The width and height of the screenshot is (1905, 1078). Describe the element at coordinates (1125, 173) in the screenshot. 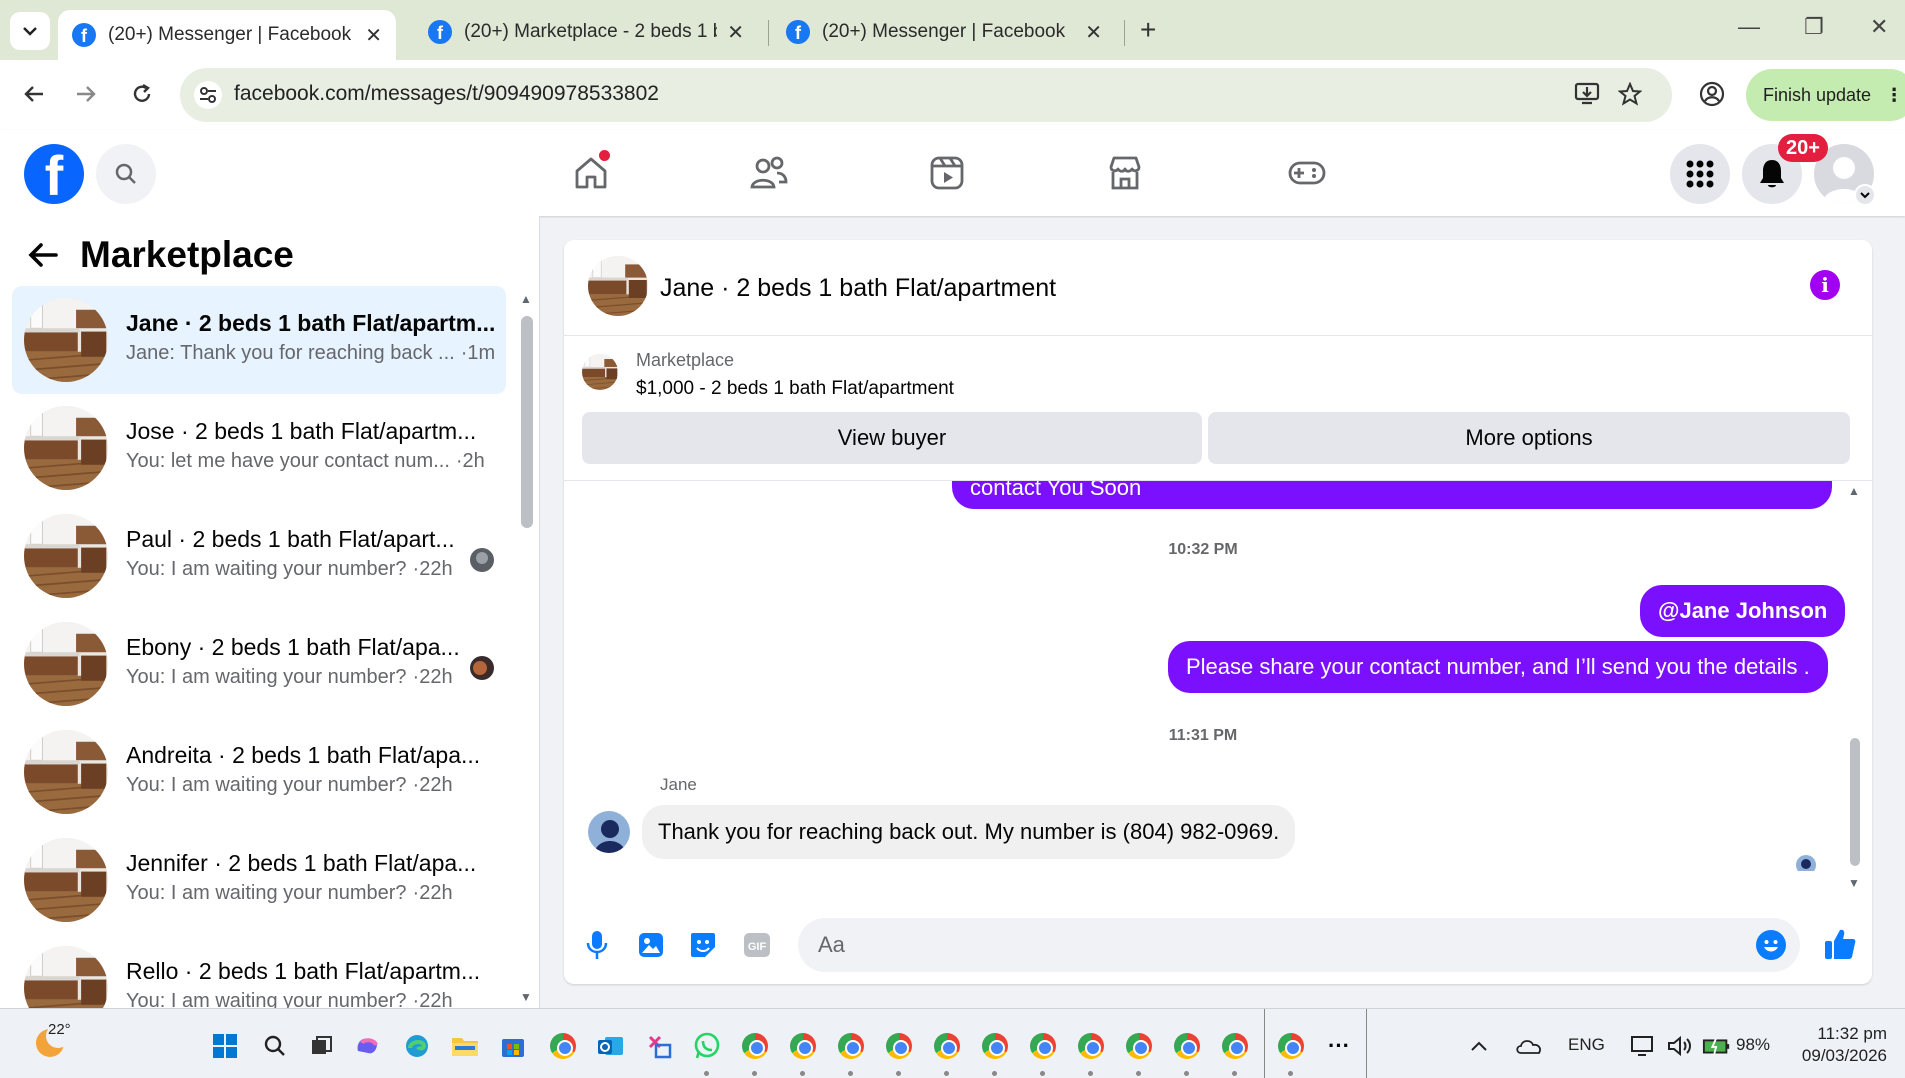

I see `marketplace-icon` at that location.